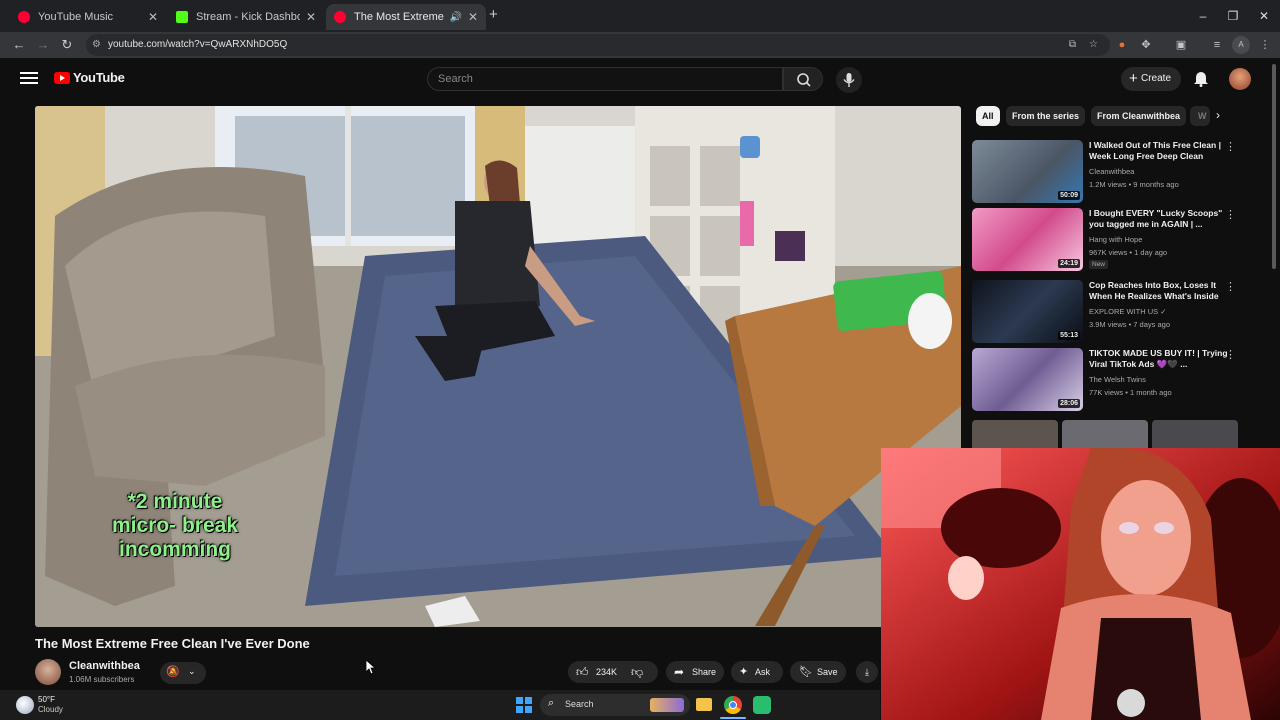 This screenshot has width=1280, height=720. I want to click on chip-from-channel: From Cleanwithbea, so click(1139, 116).